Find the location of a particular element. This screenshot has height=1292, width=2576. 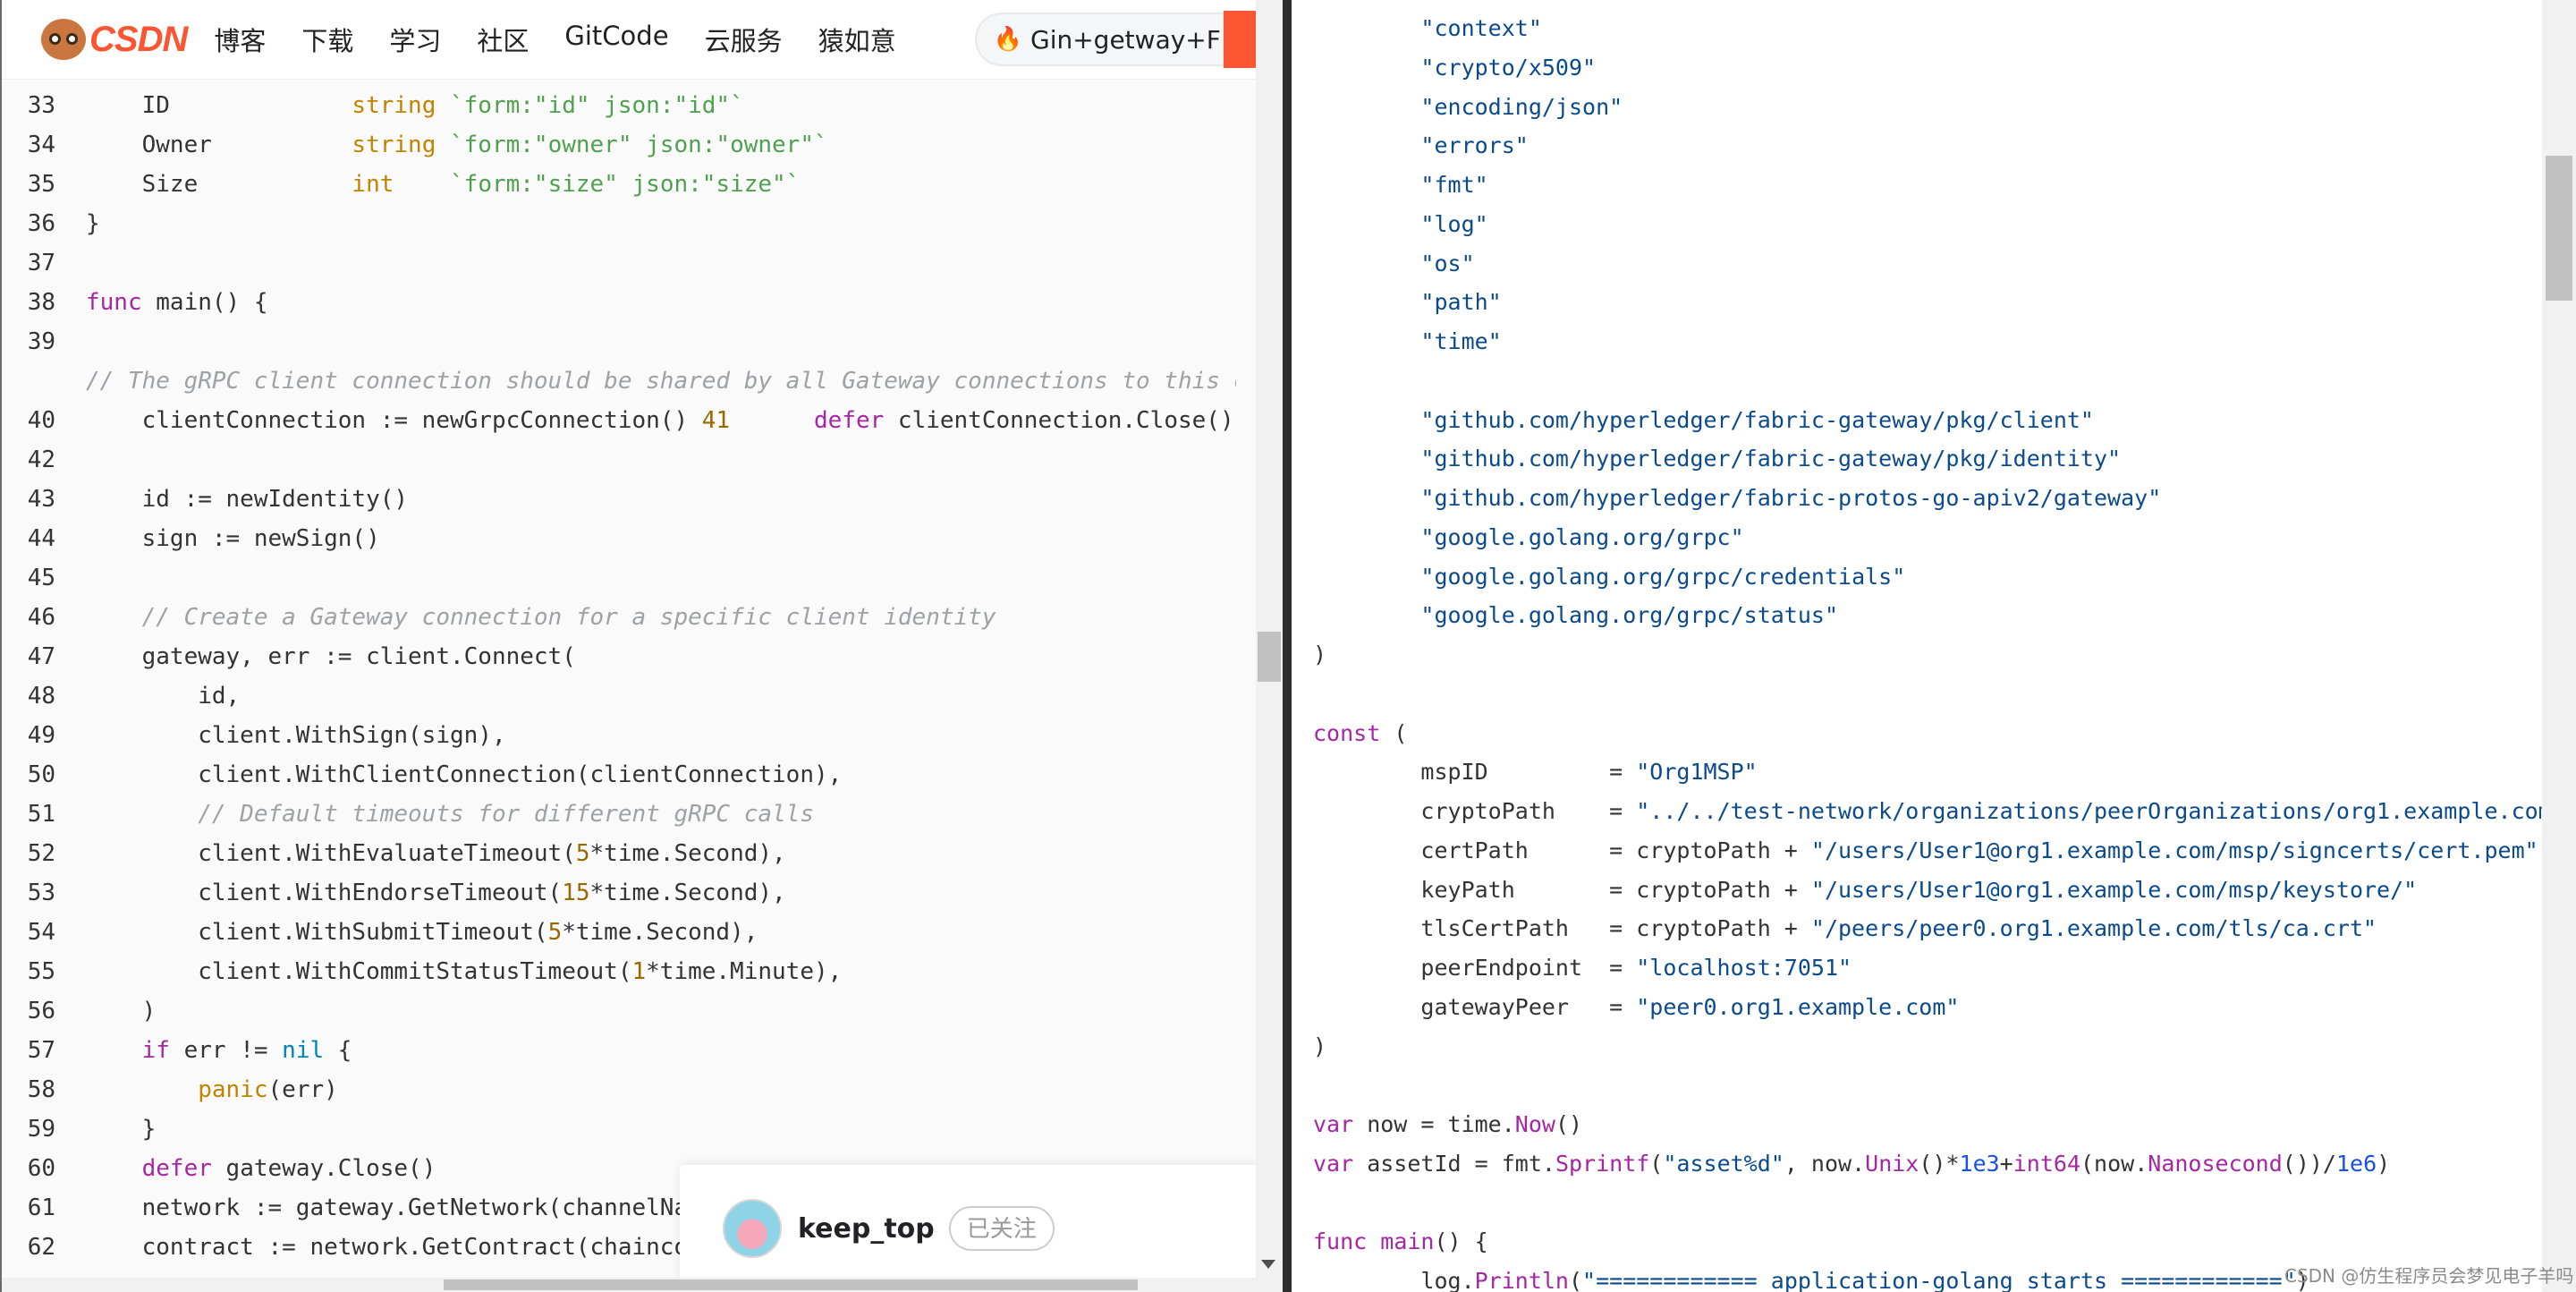

code-line: func main() { is located at coordinates (1400, 1241).